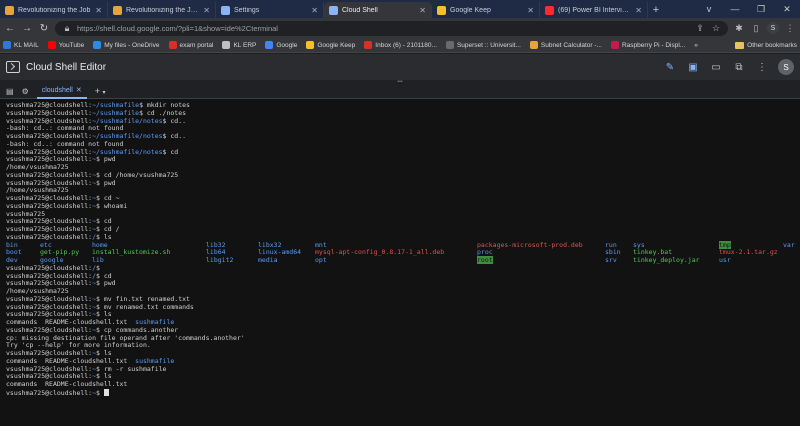 This screenshot has height=426, width=800. I want to click on browser-tab: Cloud Shell ✕, so click(378, 10).